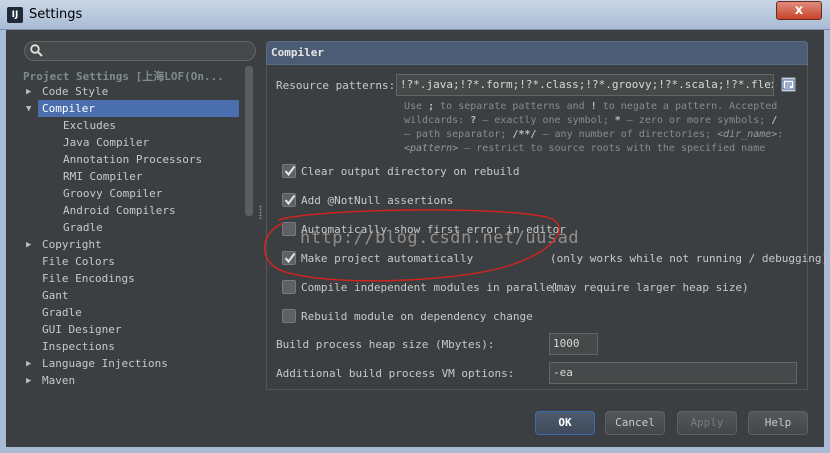 Image resolution: width=830 pixels, height=453 pixels. Describe the element at coordinates (565, 423) in the screenshot. I see `ok-button: OK` at that location.